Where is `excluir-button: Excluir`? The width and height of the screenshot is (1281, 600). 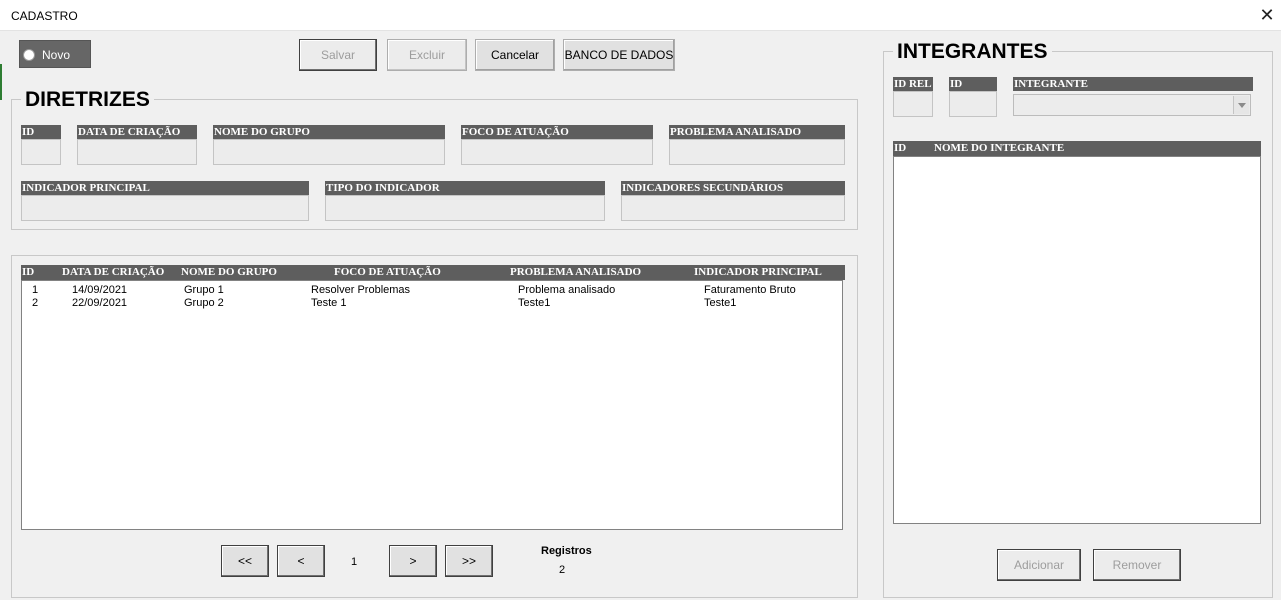
excluir-button: Excluir is located at coordinates (427, 55).